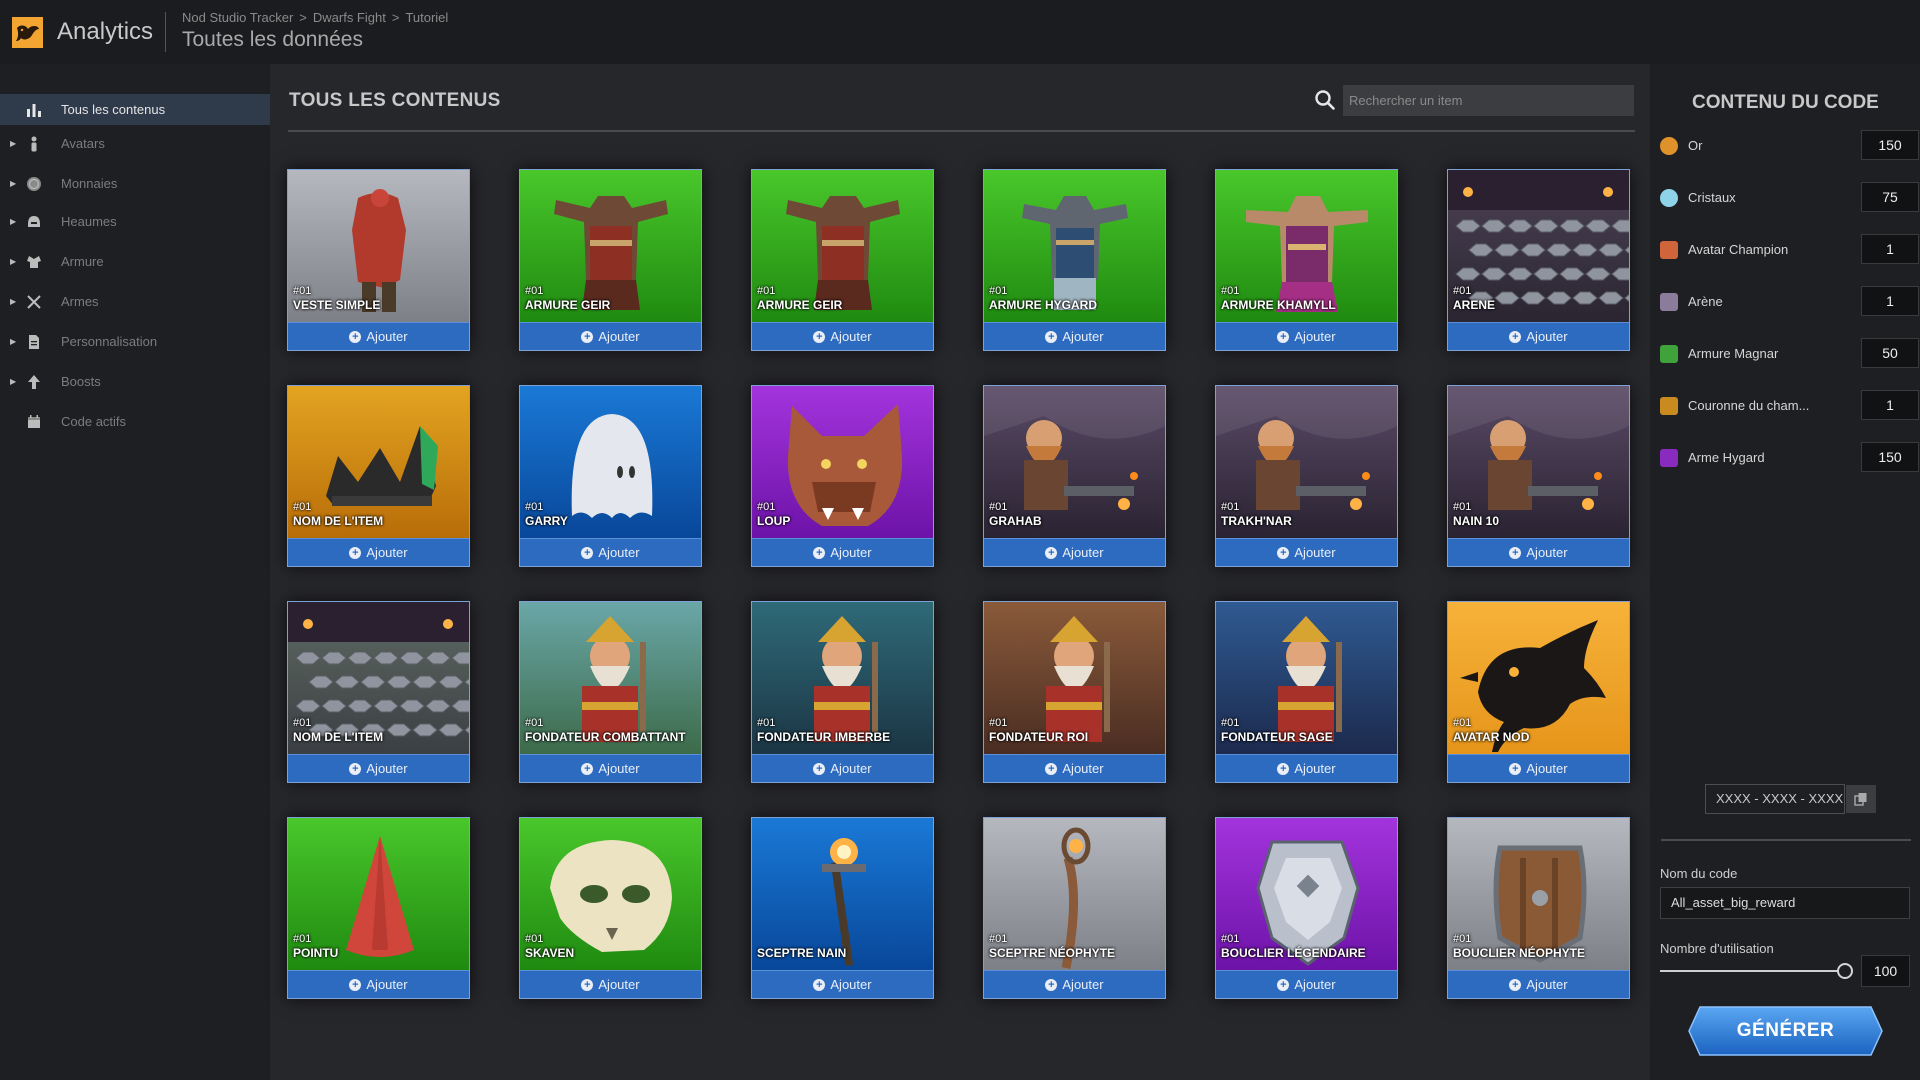  I want to click on item-name: SKAVEN, so click(550, 953).